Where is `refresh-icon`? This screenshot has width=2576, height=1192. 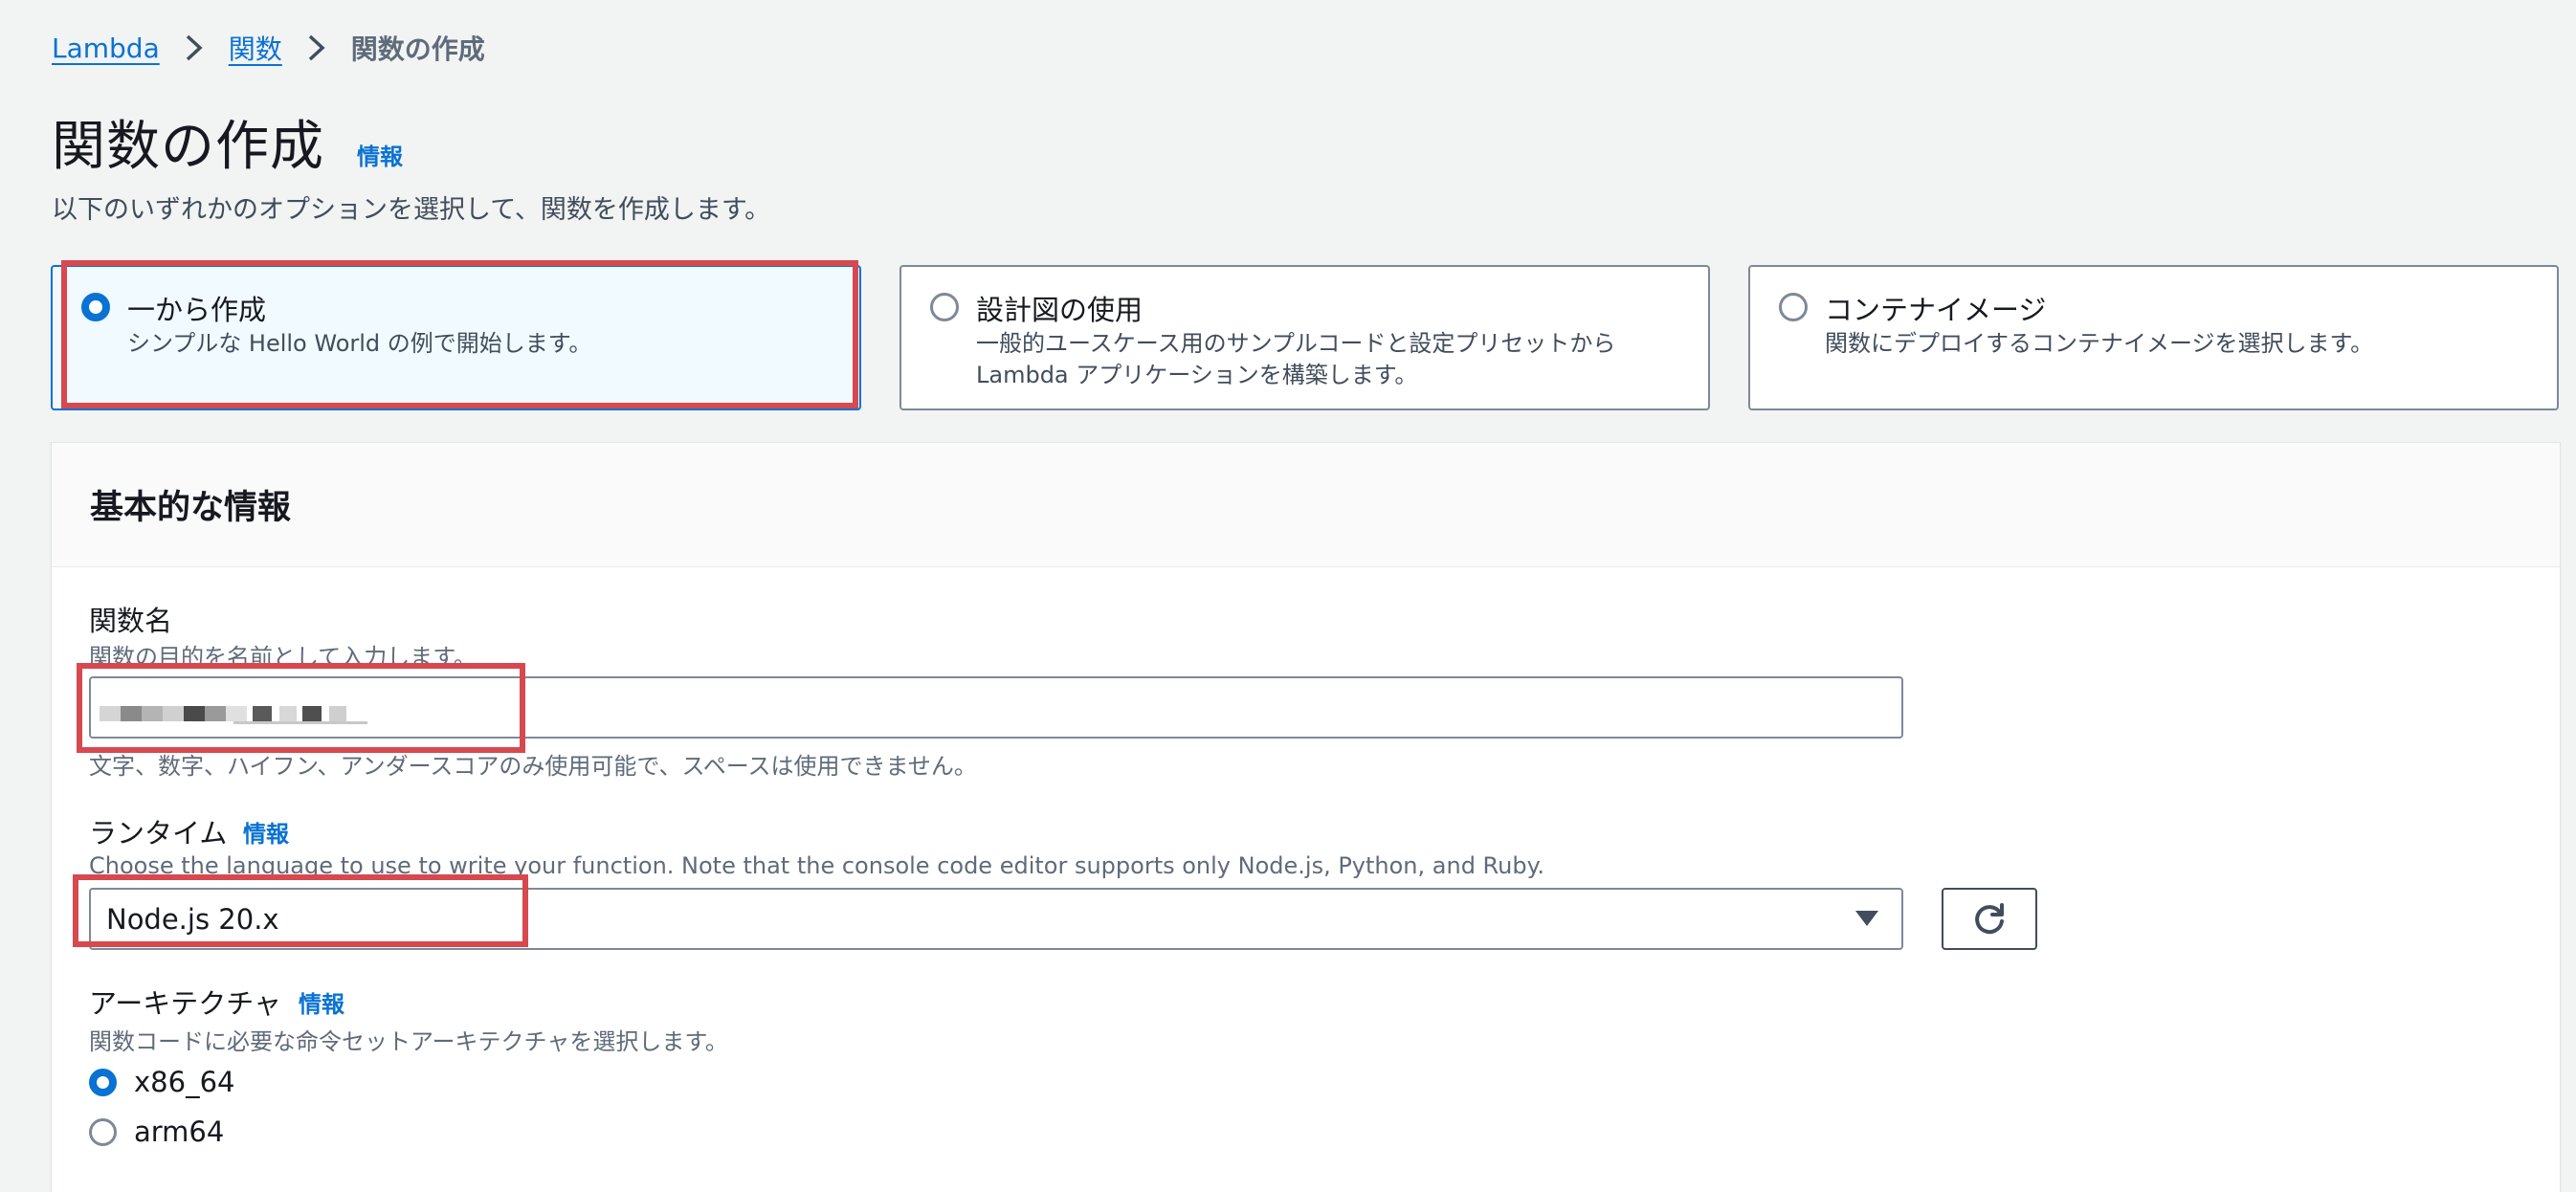
refresh-icon is located at coordinates (1990, 918).